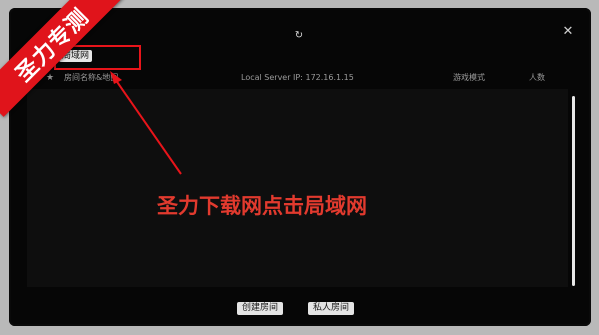 This screenshot has height=335, width=599. What do you see at coordinates (299, 36) in the screenshot?
I see `refresh-icon: ↻` at bounding box center [299, 36].